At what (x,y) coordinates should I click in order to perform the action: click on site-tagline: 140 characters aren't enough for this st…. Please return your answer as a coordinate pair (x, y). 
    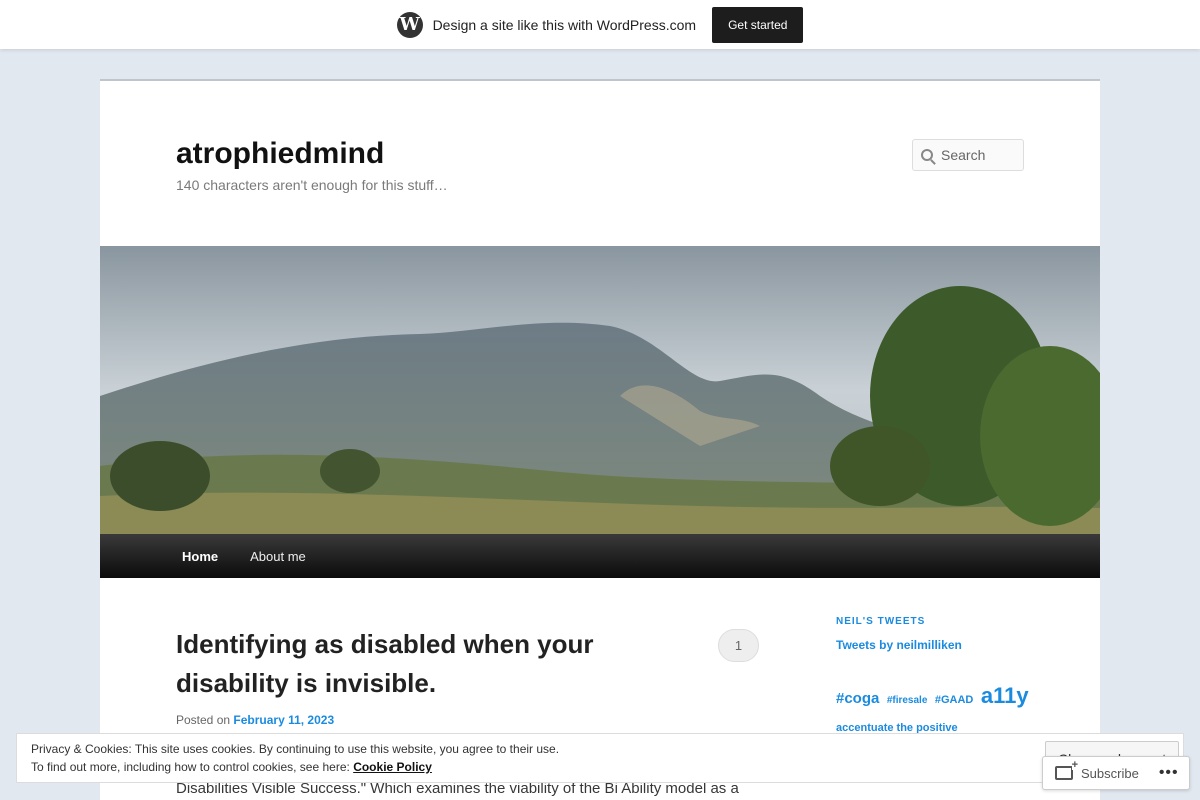
    Looking at the image, I should click on (312, 185).